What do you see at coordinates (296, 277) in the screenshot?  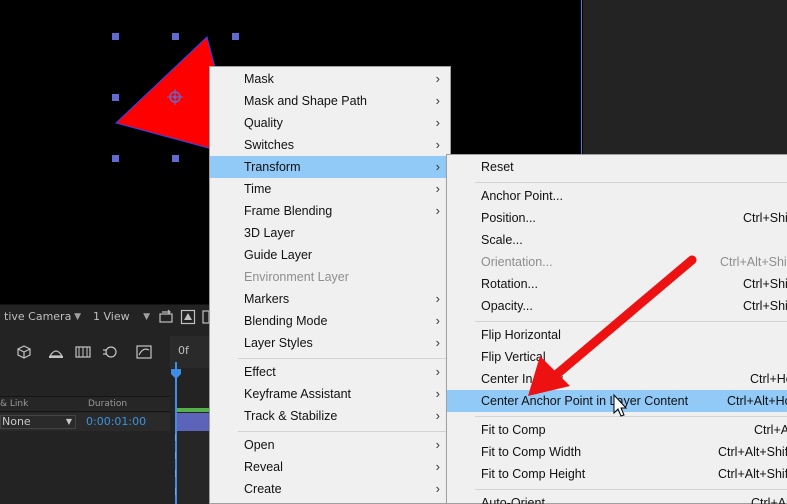 I see `menu-item-label: Environment Layer` at bounding box center [296, 277].